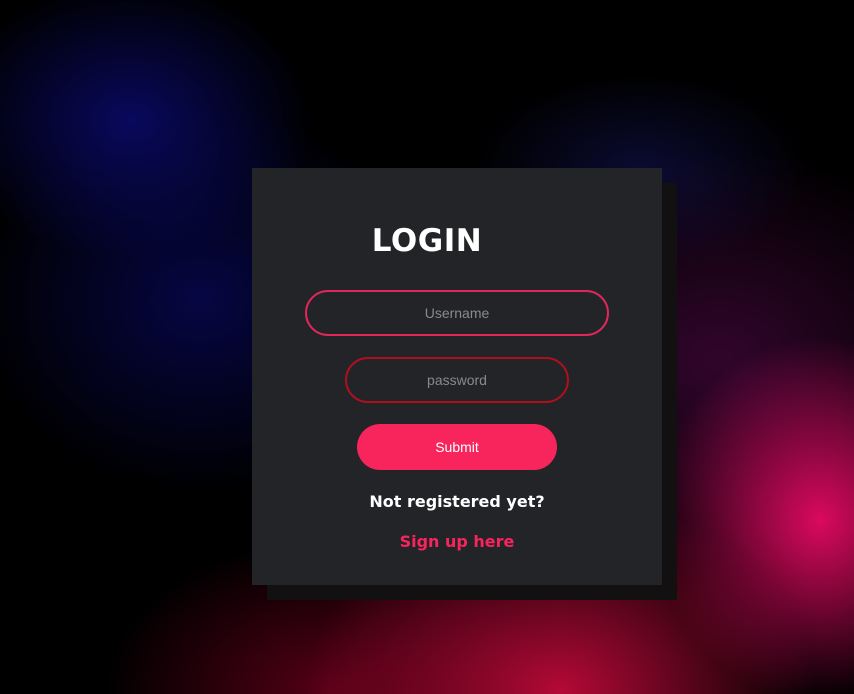 The image size is (854, 694). What do you see at coordinates (427, 241) in the screenshot?
I see `login-title: LOGIN` at bounding box center [427, 241].